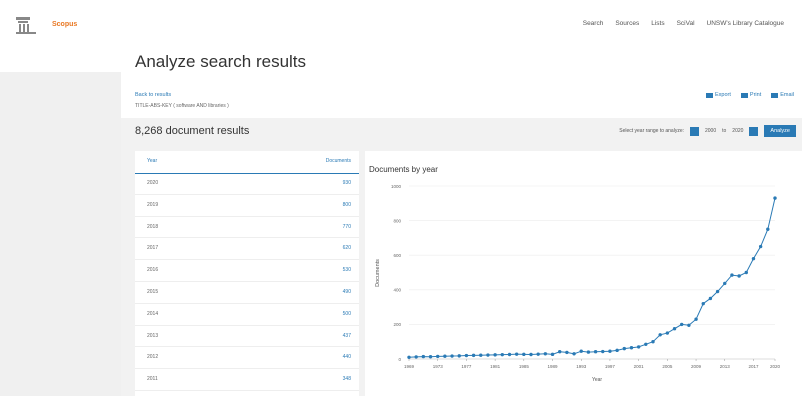  I want to click on row-docs-link: 490, so click(347, 292).